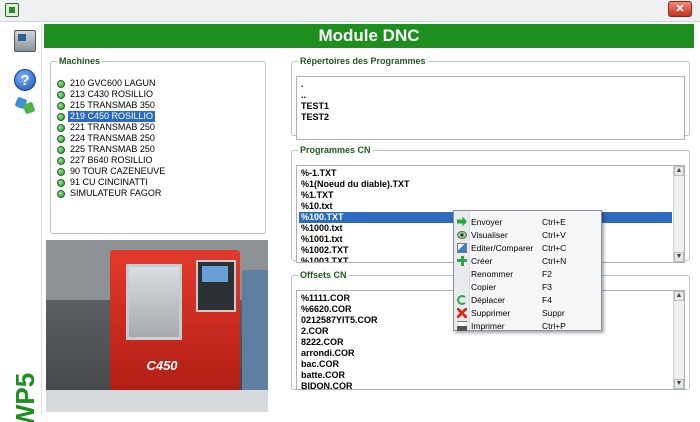  Describe the element at coordinates (363, 61) in the screenshot. I see `repertoires-legend: Répertoires des Programmes` at that location.